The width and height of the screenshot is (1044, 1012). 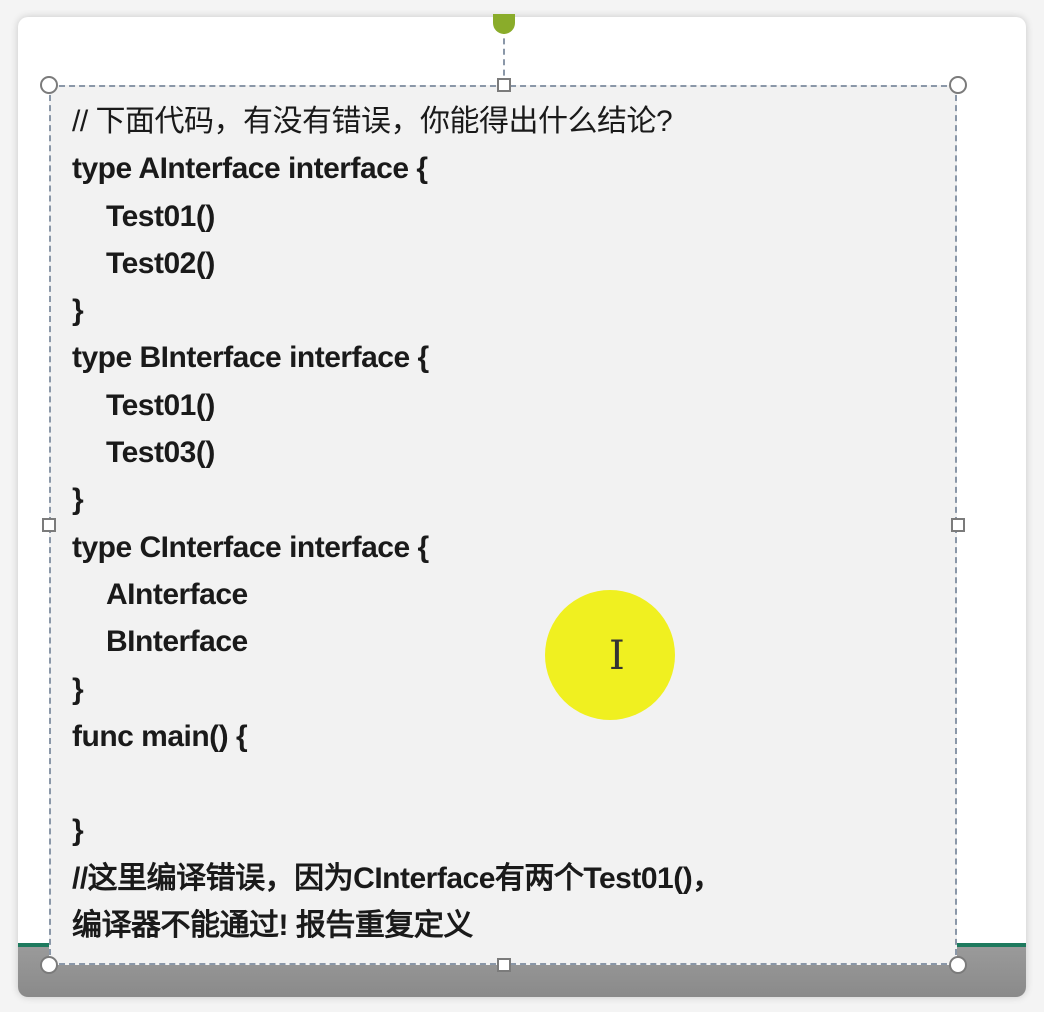 What do you see at coordinates (160, 263) in the screenshot?
I see `code-line: Test02()` at bounding box center [160, 263].